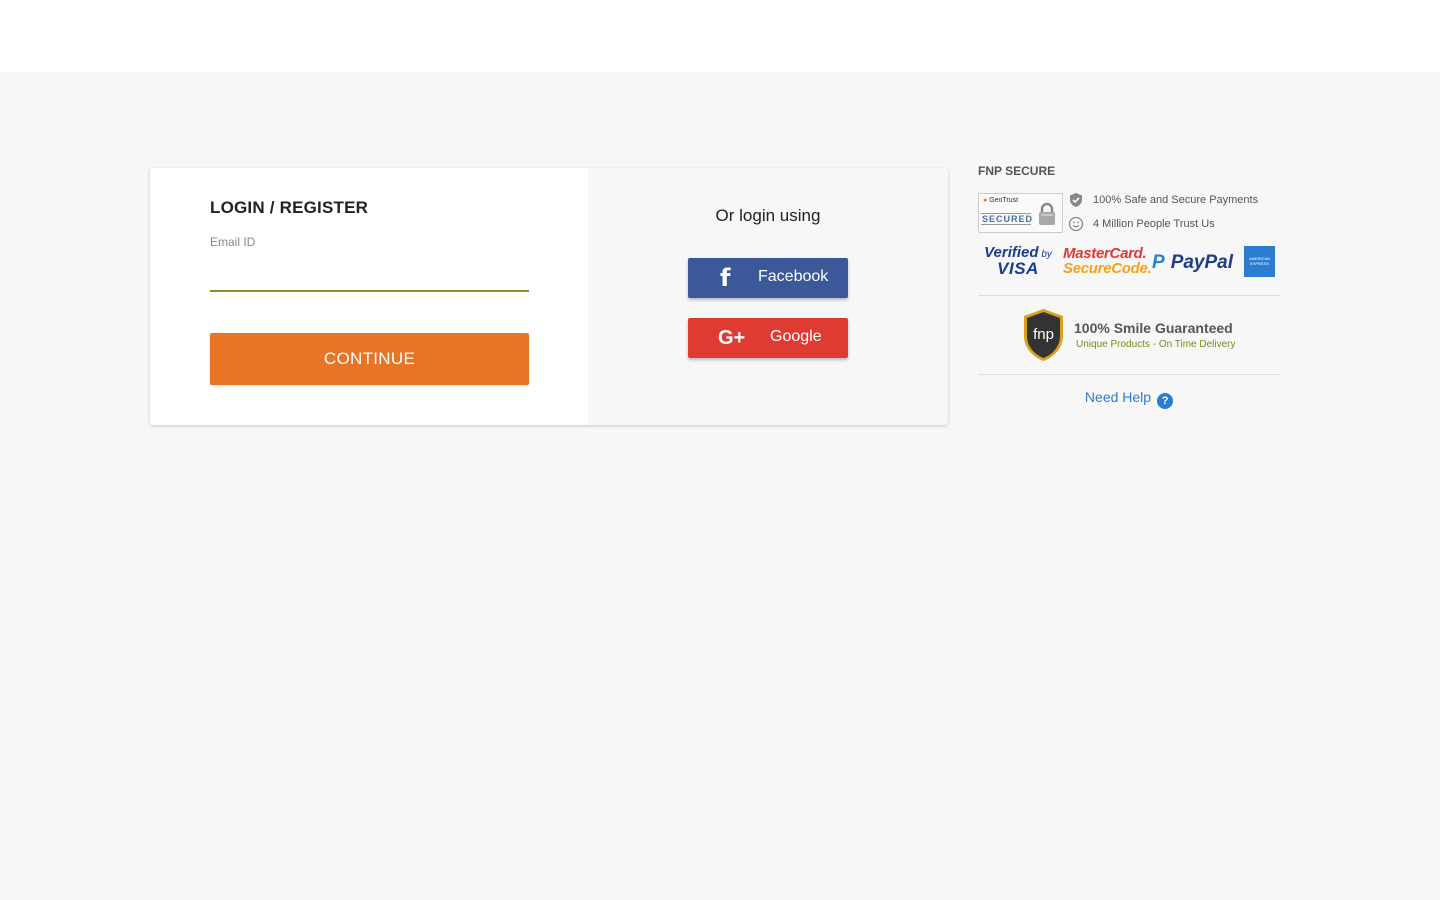 This screenshot has height=900, width=1440. What do you see at coordinates (1047, 213) in the screenshot?
I see `padlock-icon` at bounding box center [1047, 213].